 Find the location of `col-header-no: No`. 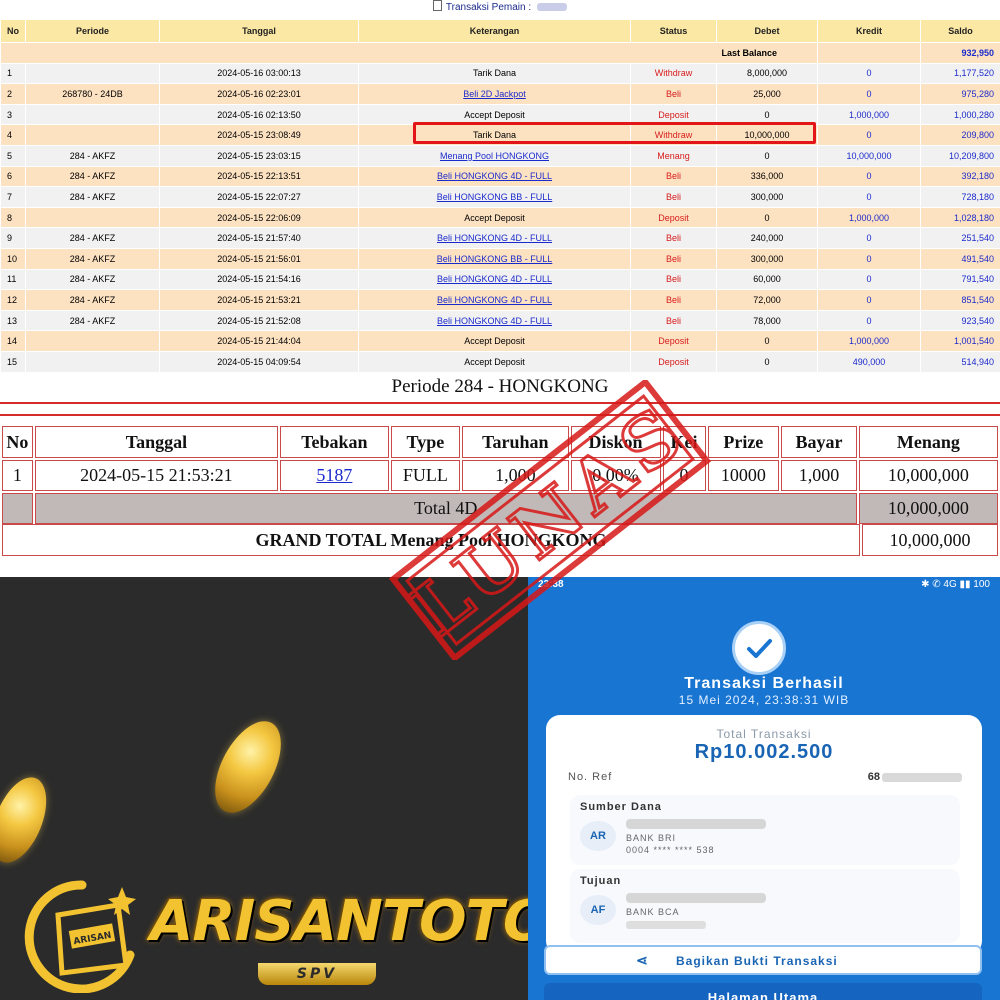

col-header-no: No is located at coordinates (13, 31).